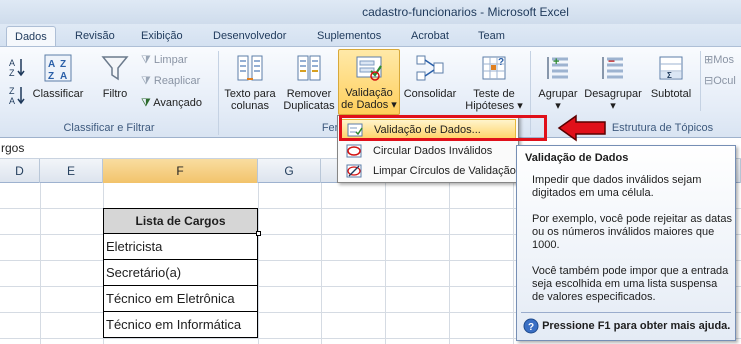 The image size is (741, 344). What do you see at coordinates (146, 81) in the screenshot?
I see `reapply-icon: ⧩` at bounding box center [146, 81].